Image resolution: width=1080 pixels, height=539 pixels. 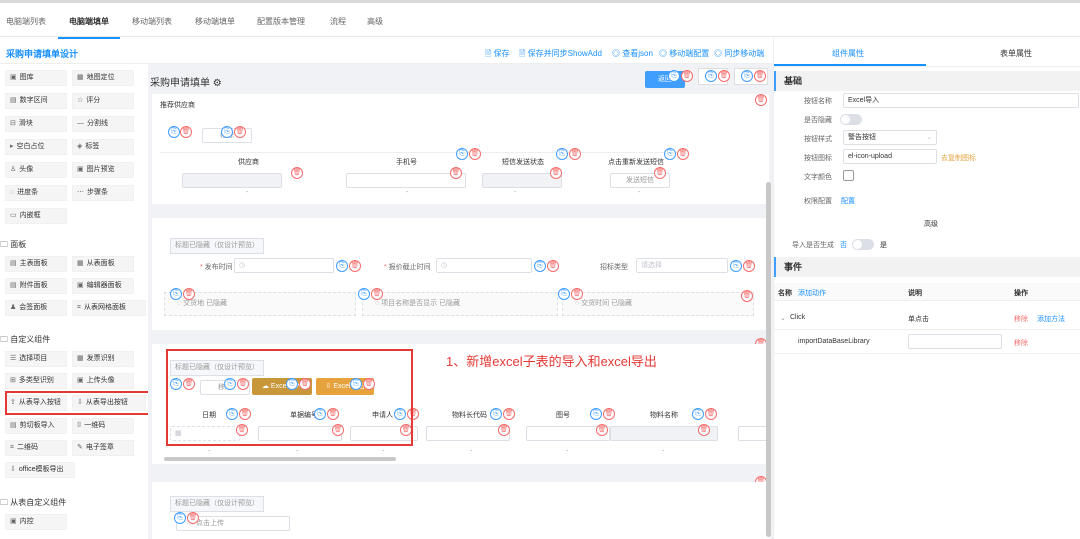 I want to click on settings-icon: ⚙, so click(x=217, y=83).